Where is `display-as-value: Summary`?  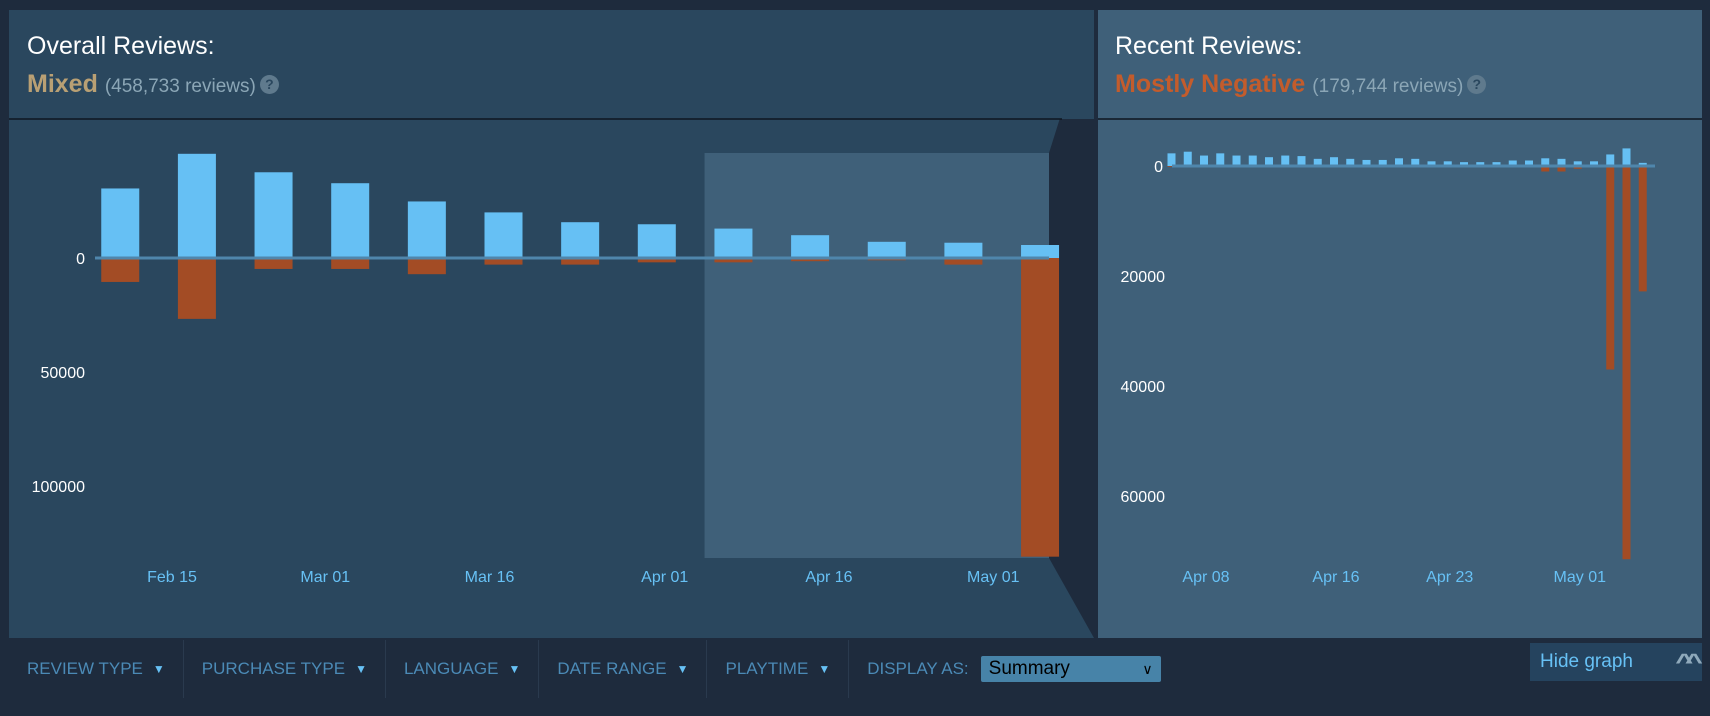 display-as-value: Summary is located at coordinates (1029, 668).